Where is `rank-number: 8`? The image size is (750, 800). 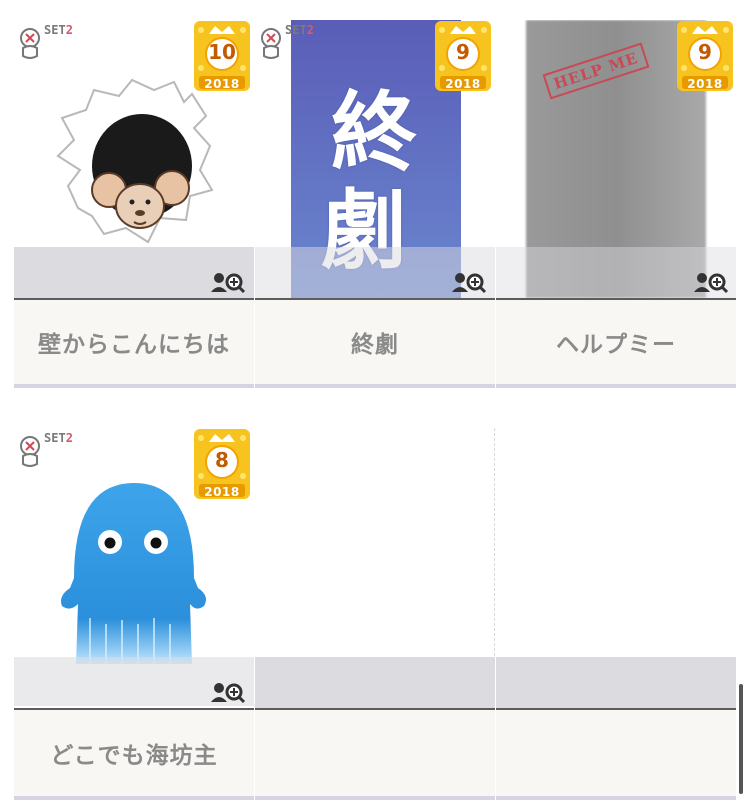
rank-number: 8 is located at coordinates (222, 460).